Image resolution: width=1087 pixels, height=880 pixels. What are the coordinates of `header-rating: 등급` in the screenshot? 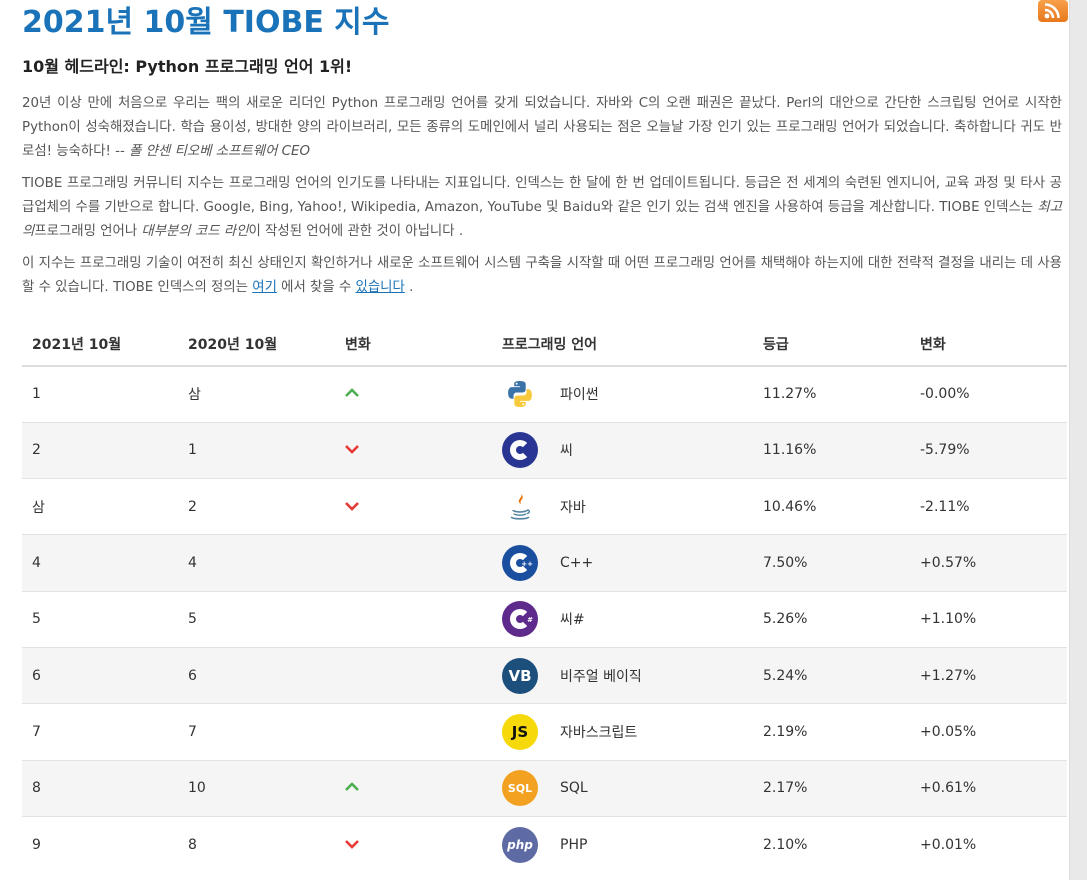 It's located at (831, 344).